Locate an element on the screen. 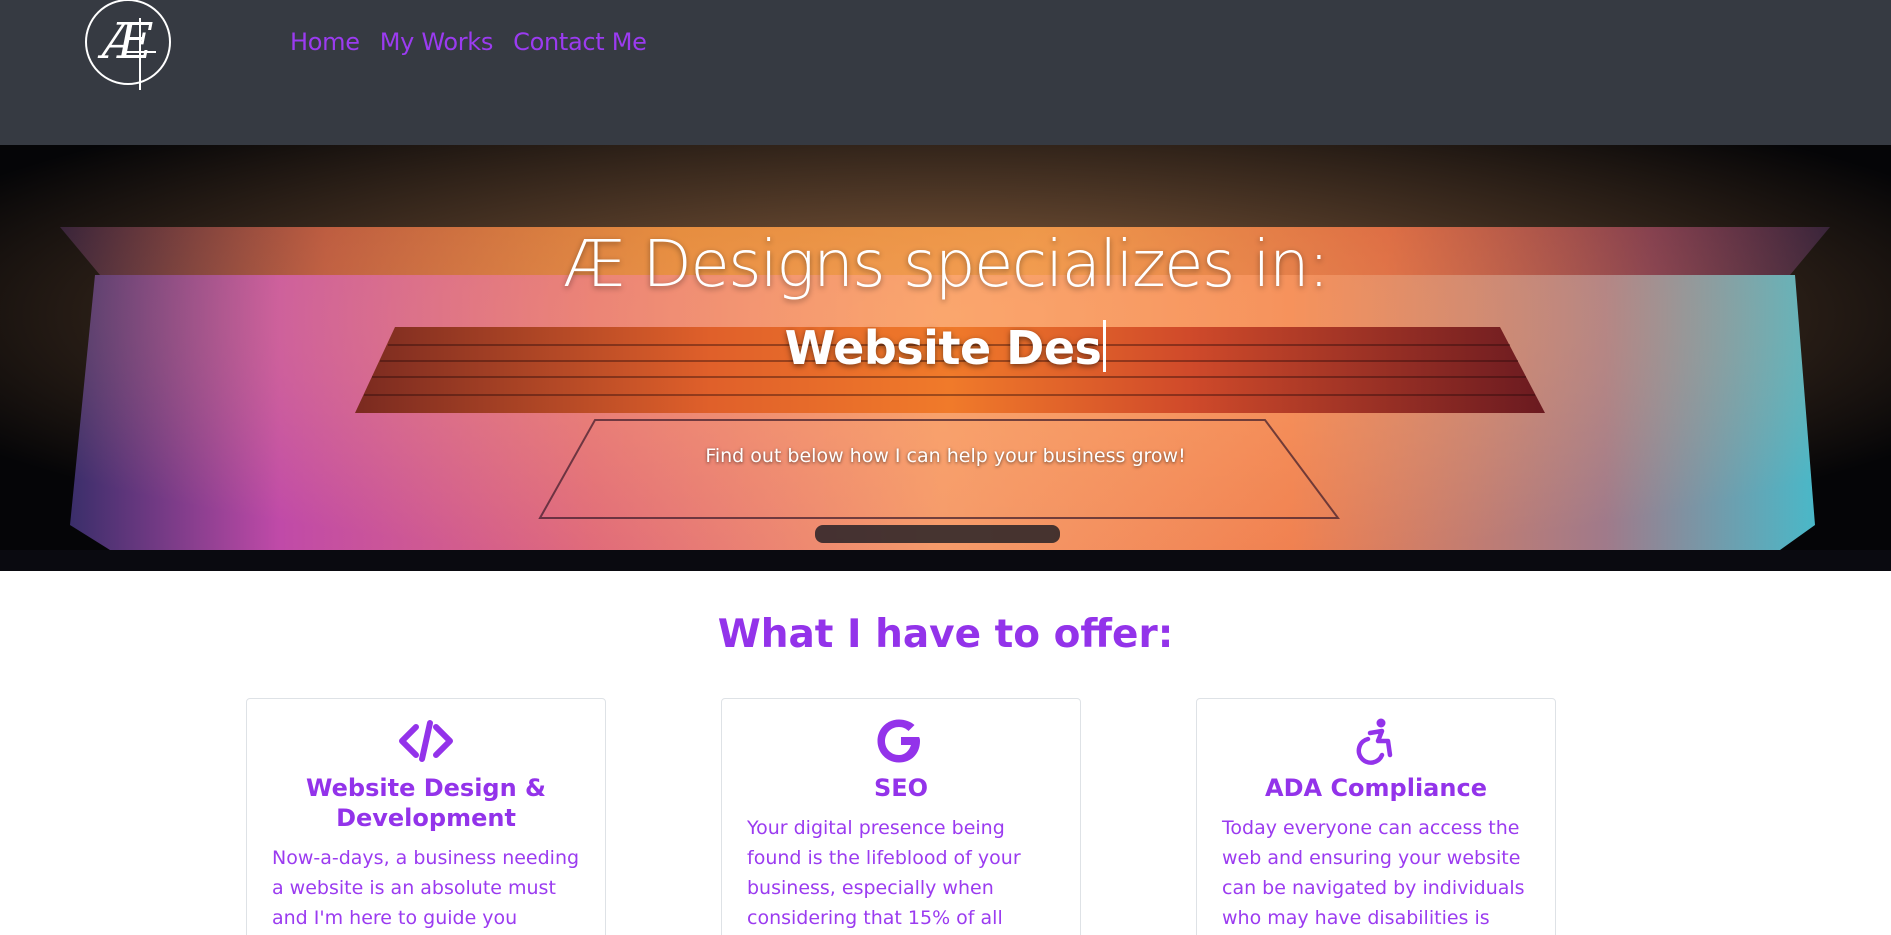 The image size is (1891, 935). google-icon is located at coordinates (898, 741).